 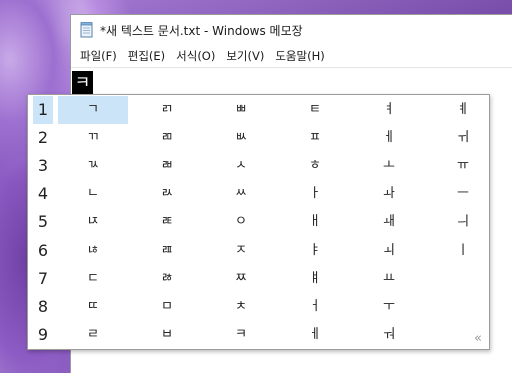 I want to click on ime-candidate: ㄱ, so click(x=93, y=110).